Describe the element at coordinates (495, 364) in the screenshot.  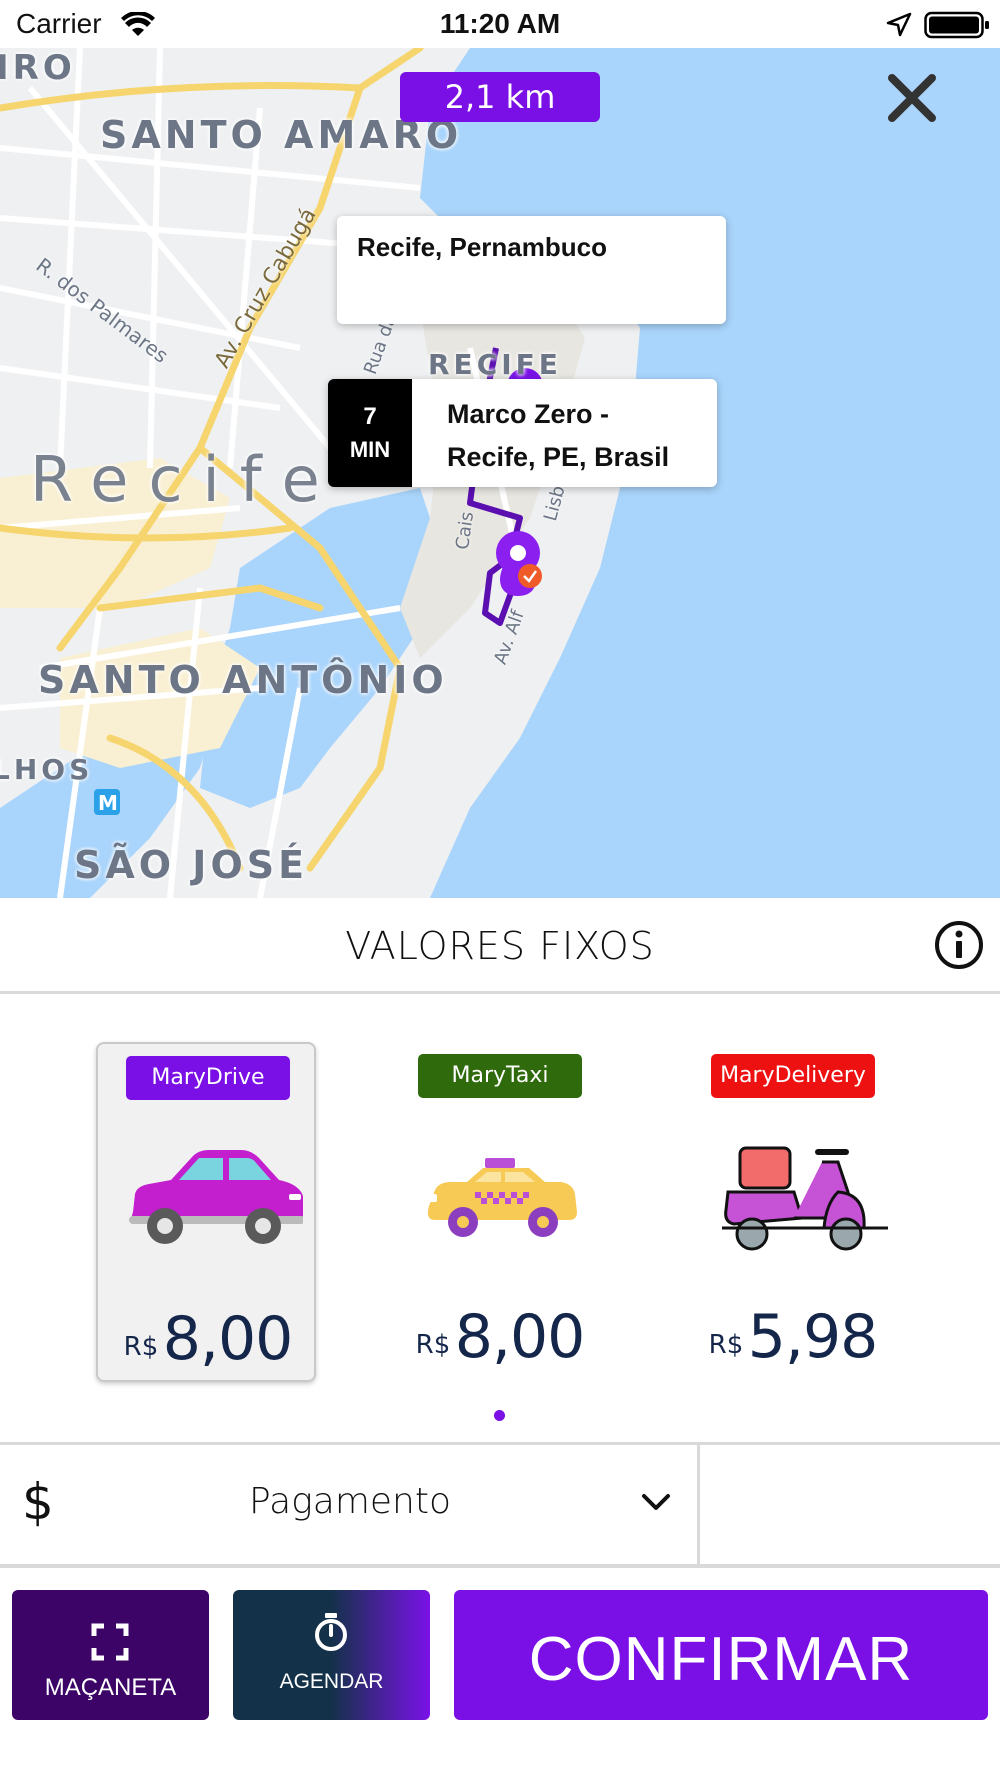
I see `map-label-recife-center: RECIFE` at that location.